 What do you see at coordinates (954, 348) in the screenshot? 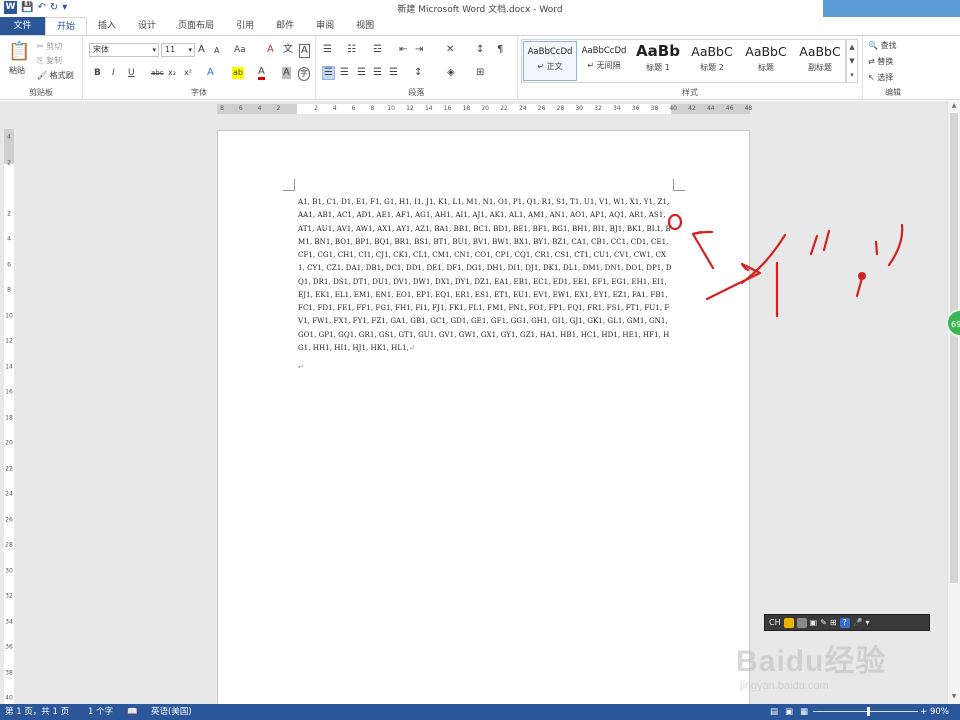
I see `scroll-thumb` at bounding box center [954, 348].